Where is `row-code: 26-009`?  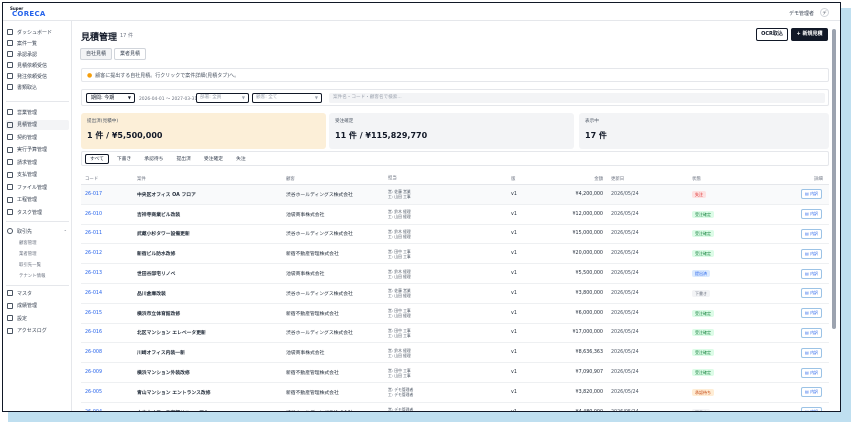
row-code: 26-009 is located at coordinates (93, 372).